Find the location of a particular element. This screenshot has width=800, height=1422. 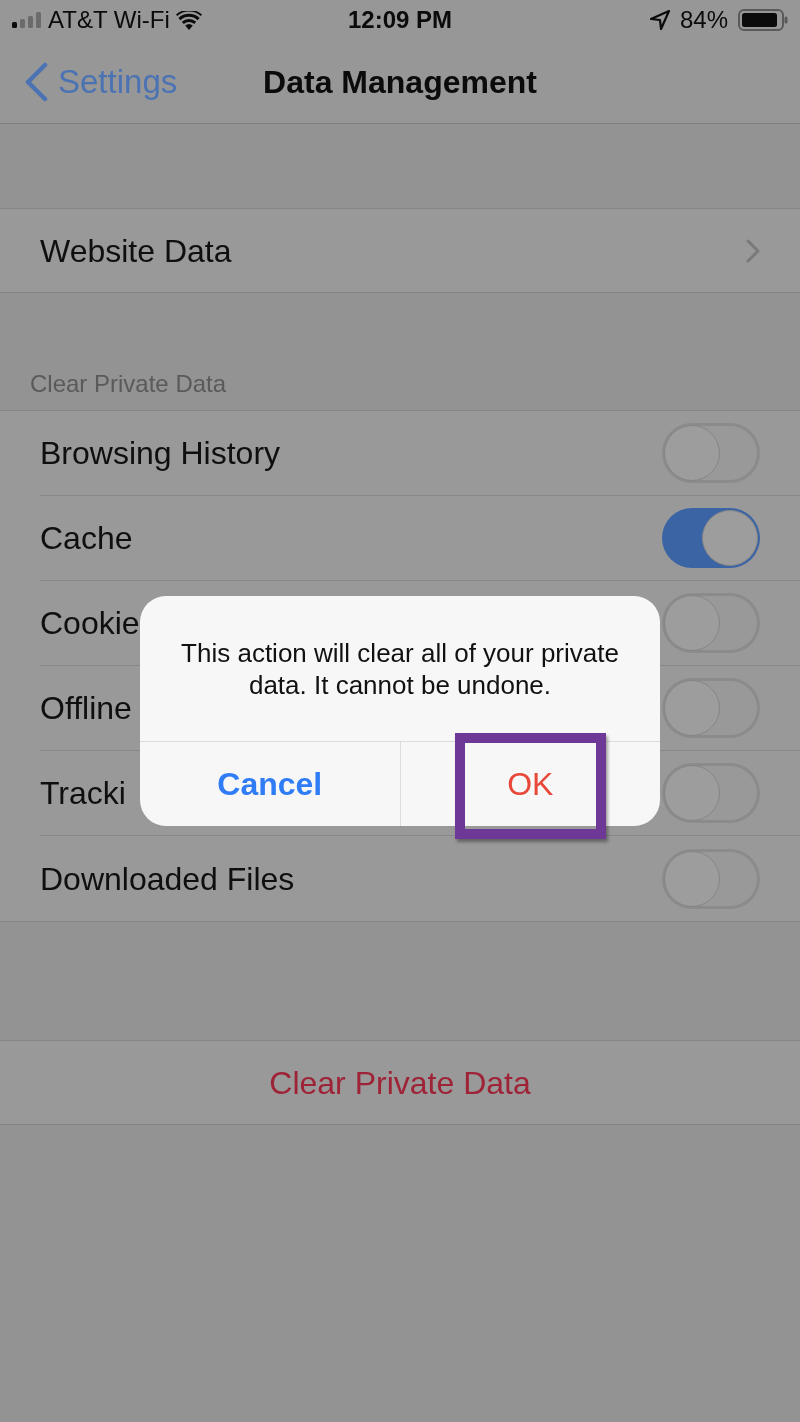

cancel-button: Cancel is located at coordinates (270, 784).